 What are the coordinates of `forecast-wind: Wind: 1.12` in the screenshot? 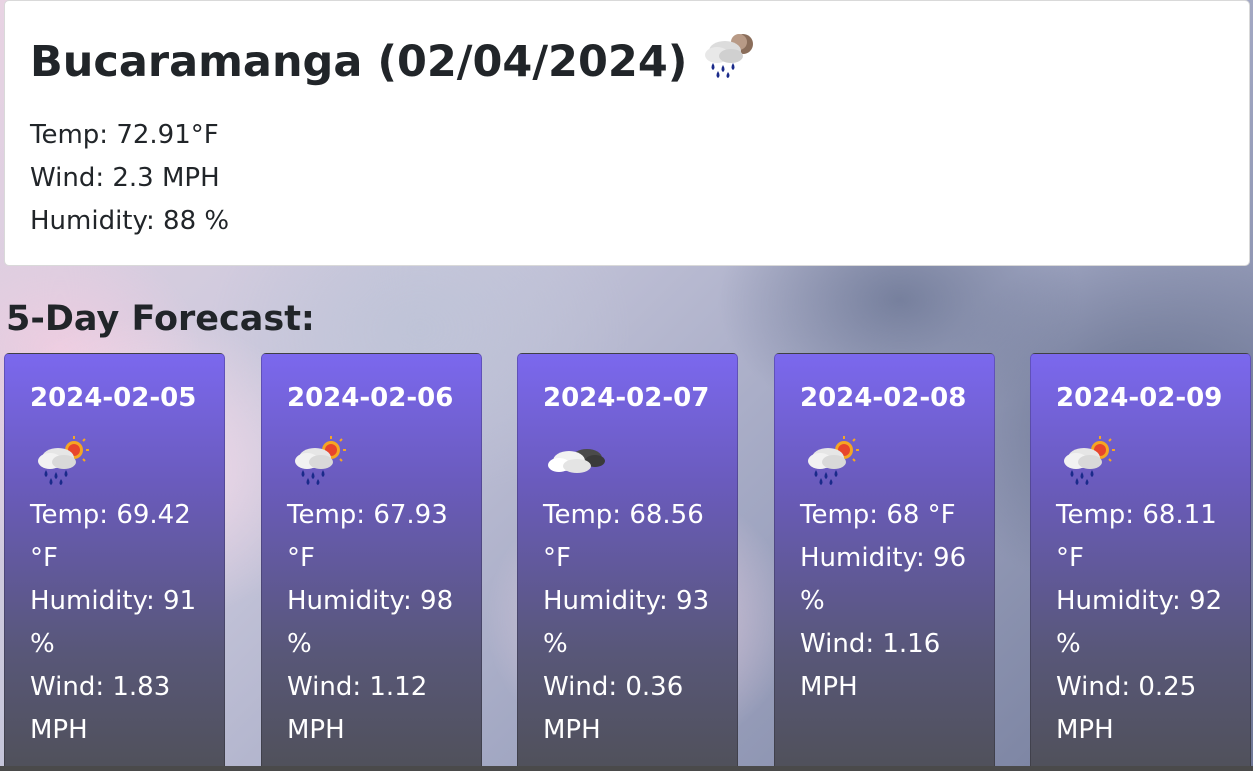 It's located at (357, 687).